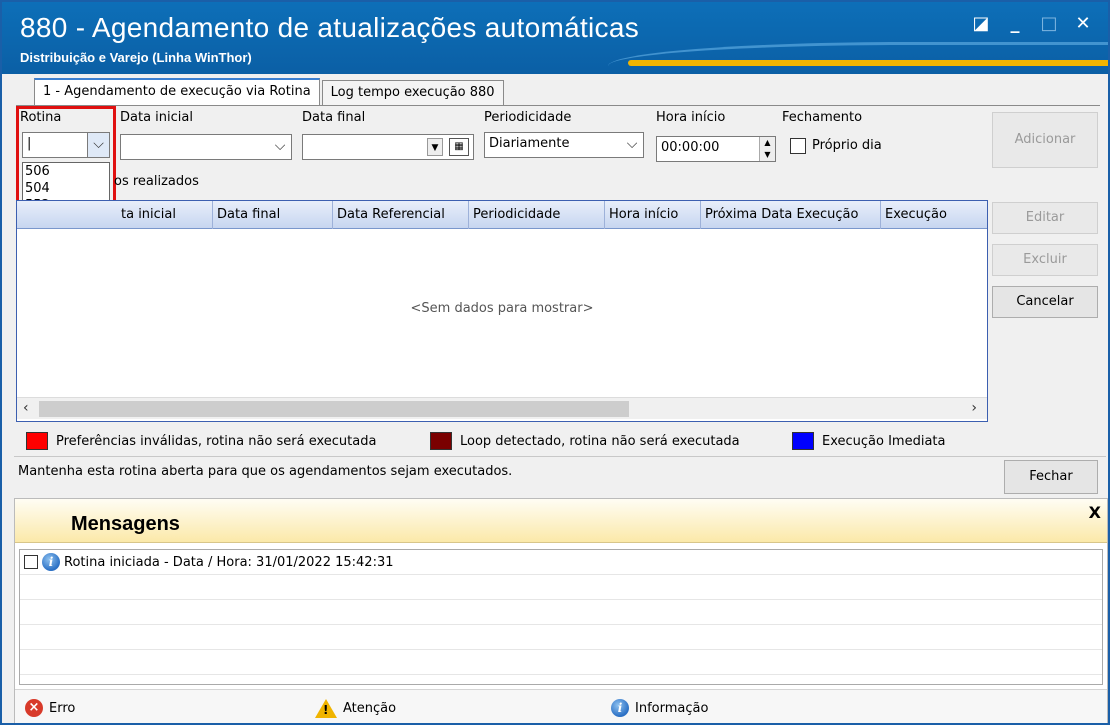 The height and width of the screenshot is (725, 1110). What do you see at coordinates (156, 117) in the screenshot?
I see `data-inicial-label: Data inicial` at bounding box center [156, 117].